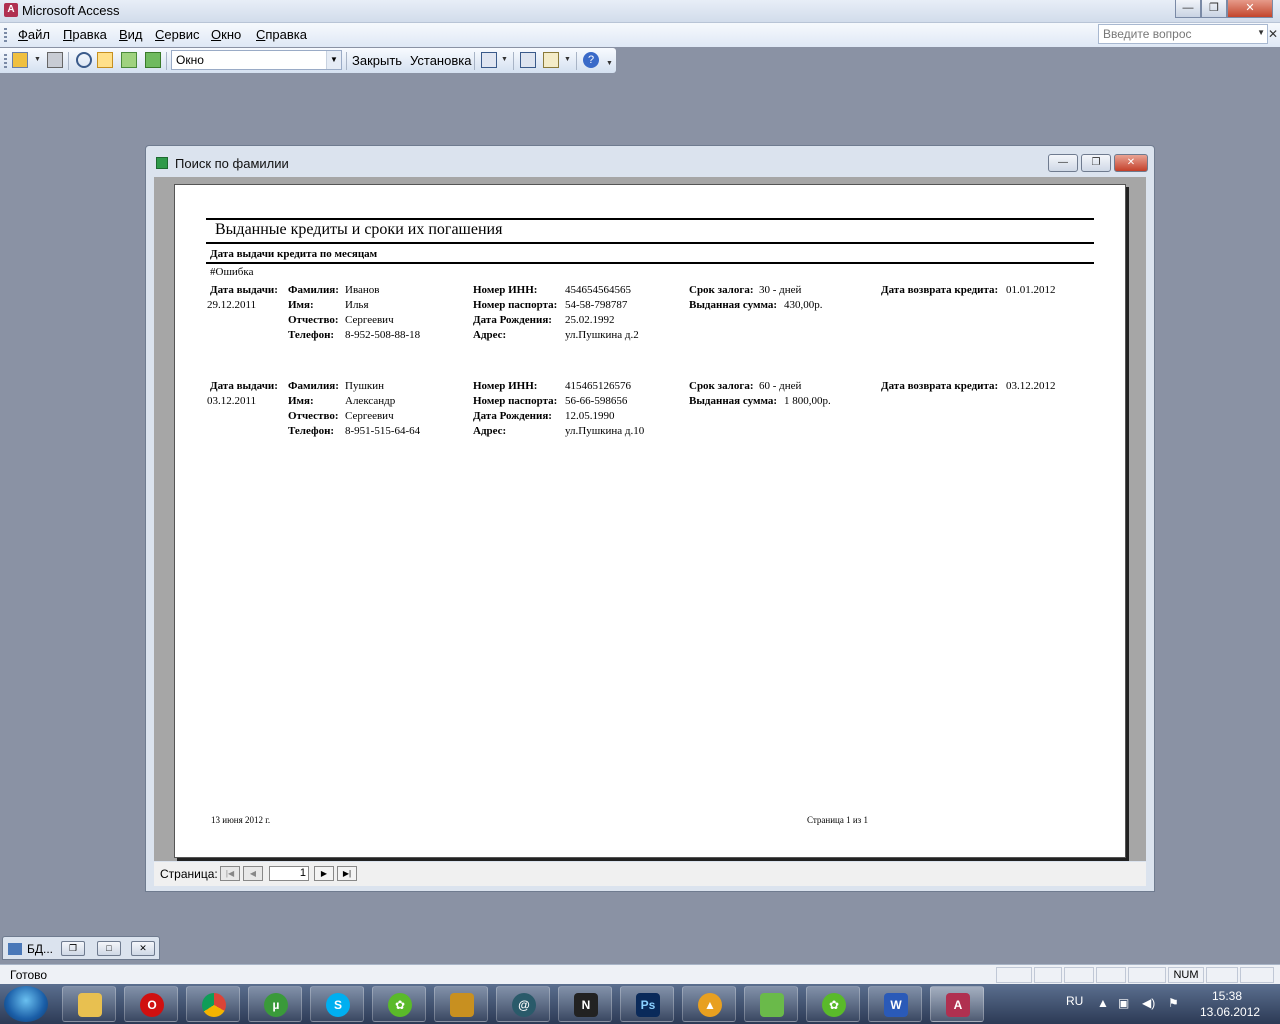  I want to click on design-view-icon, so click(20, 60).